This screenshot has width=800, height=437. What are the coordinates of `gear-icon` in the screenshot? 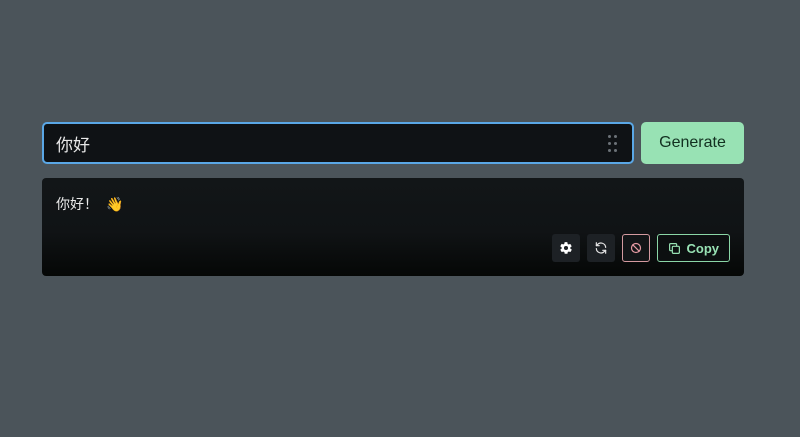 It's located at (566, 248).